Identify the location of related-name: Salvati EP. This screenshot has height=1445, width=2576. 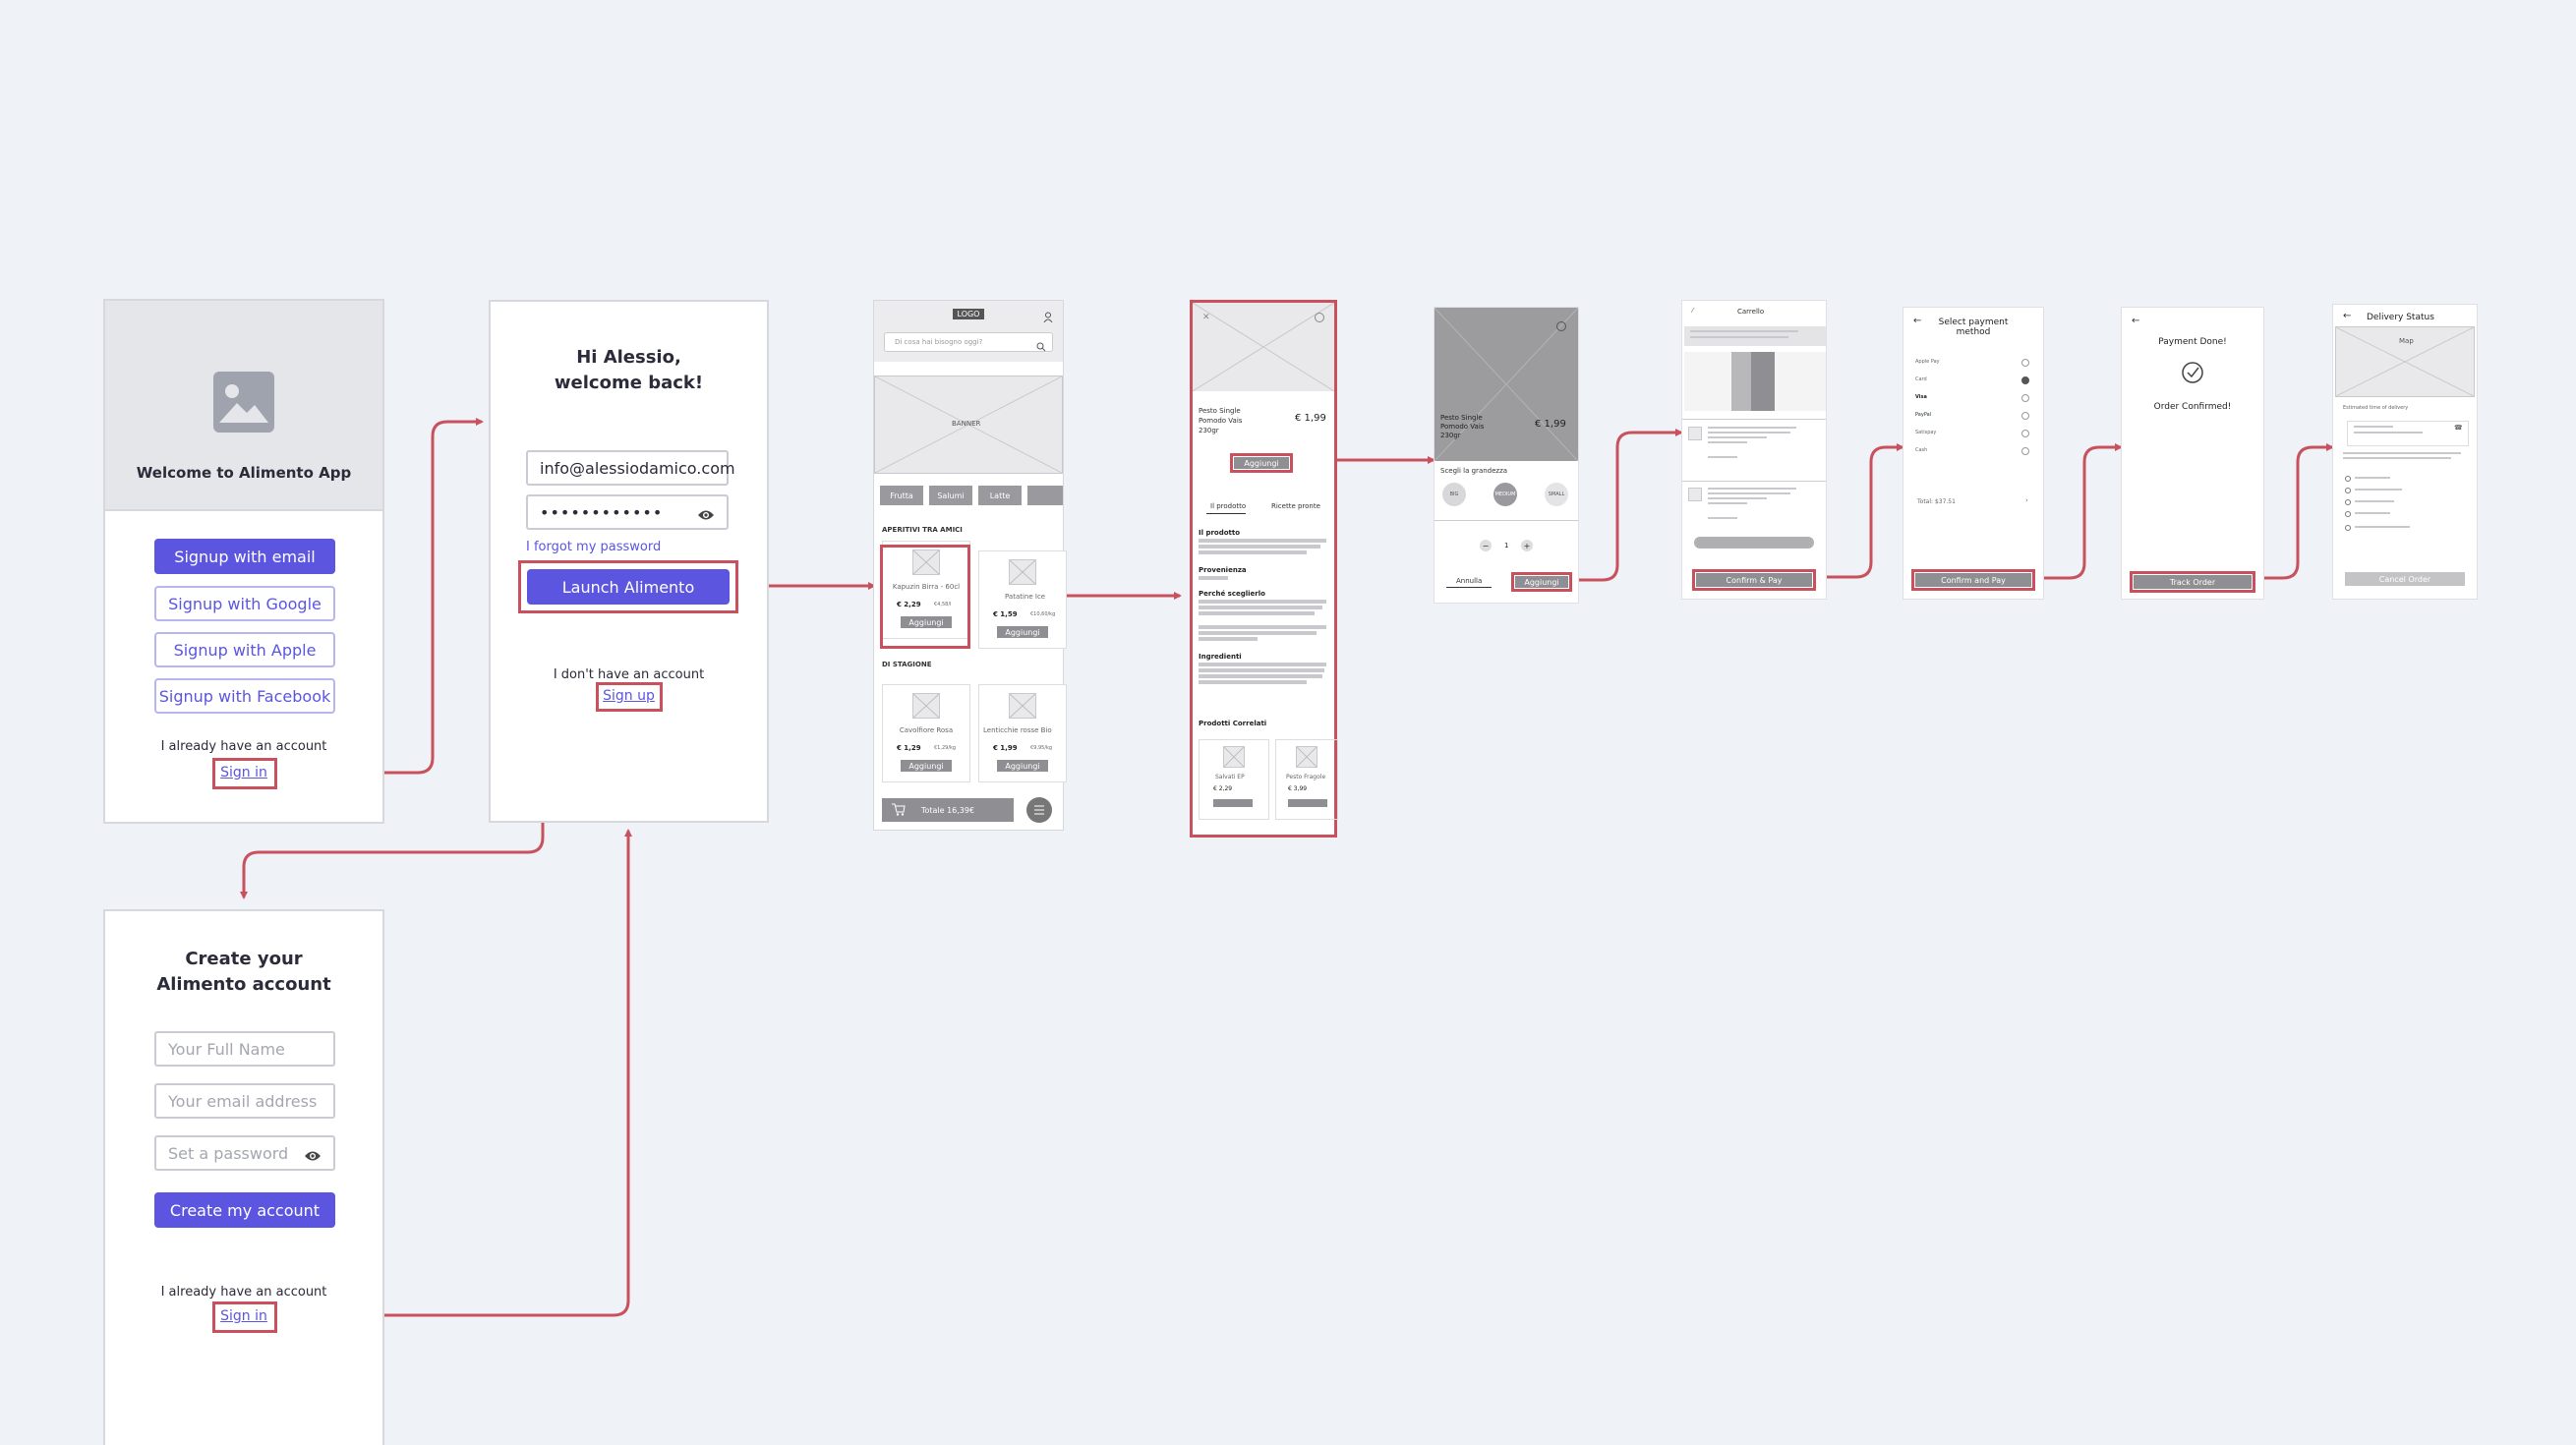
(1230, 777).